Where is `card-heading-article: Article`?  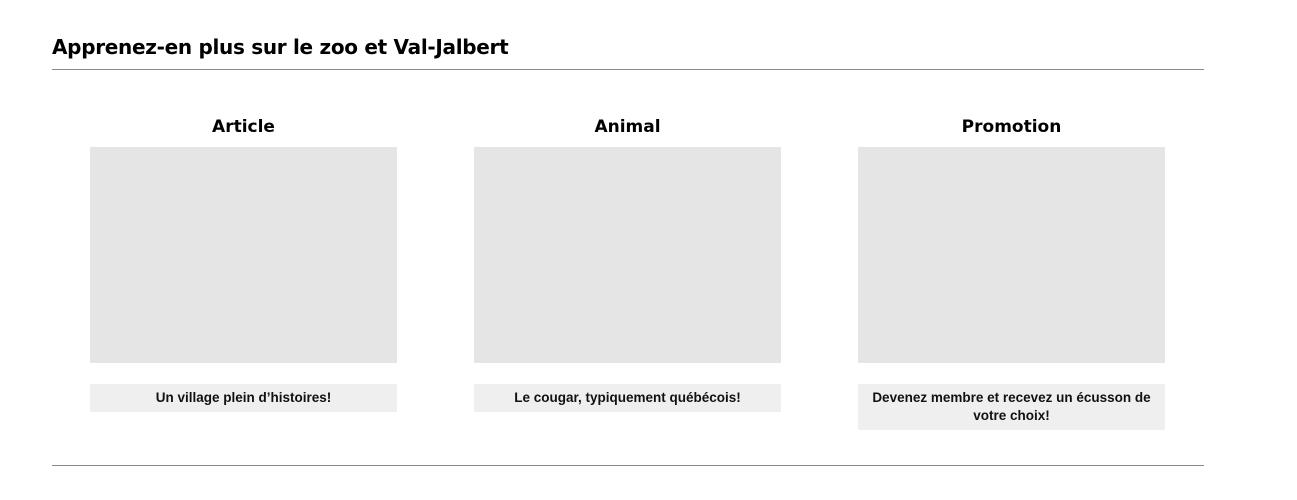
card-heading-article: Article is located at coordinates (243, 127).